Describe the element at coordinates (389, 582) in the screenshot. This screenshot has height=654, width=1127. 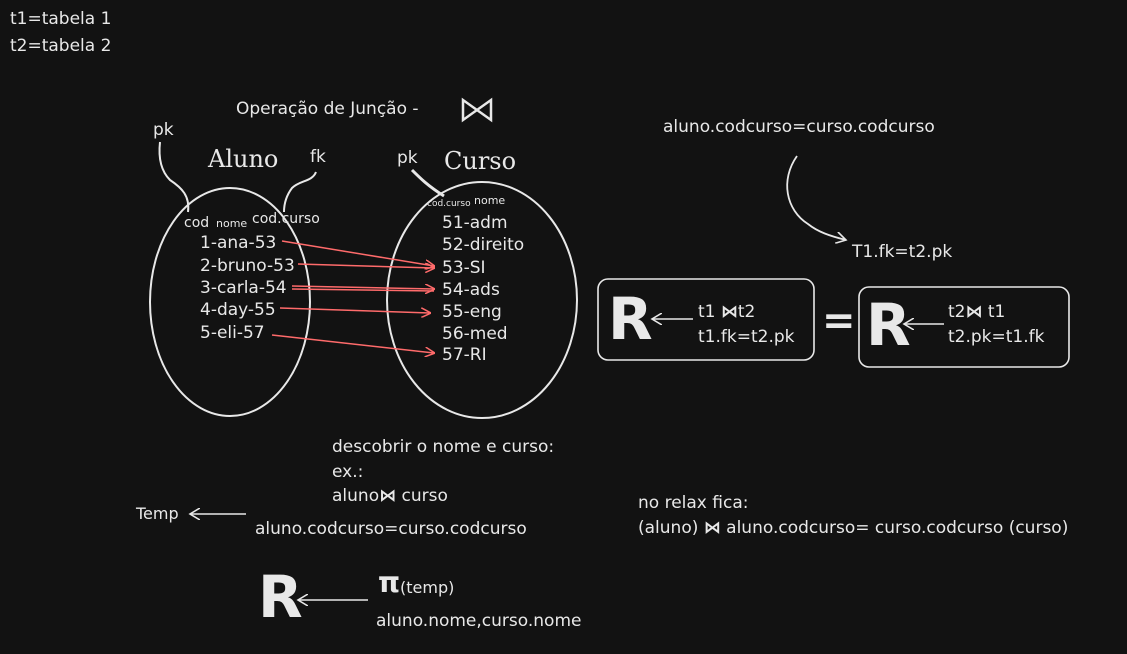
I see `projection-pi: π` at that location.